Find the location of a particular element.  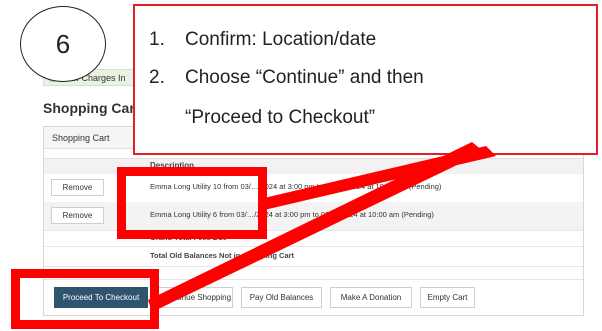

old-balances-label: Total Old Balances Not in Shopping Cart is located at coordinates (222, 255).